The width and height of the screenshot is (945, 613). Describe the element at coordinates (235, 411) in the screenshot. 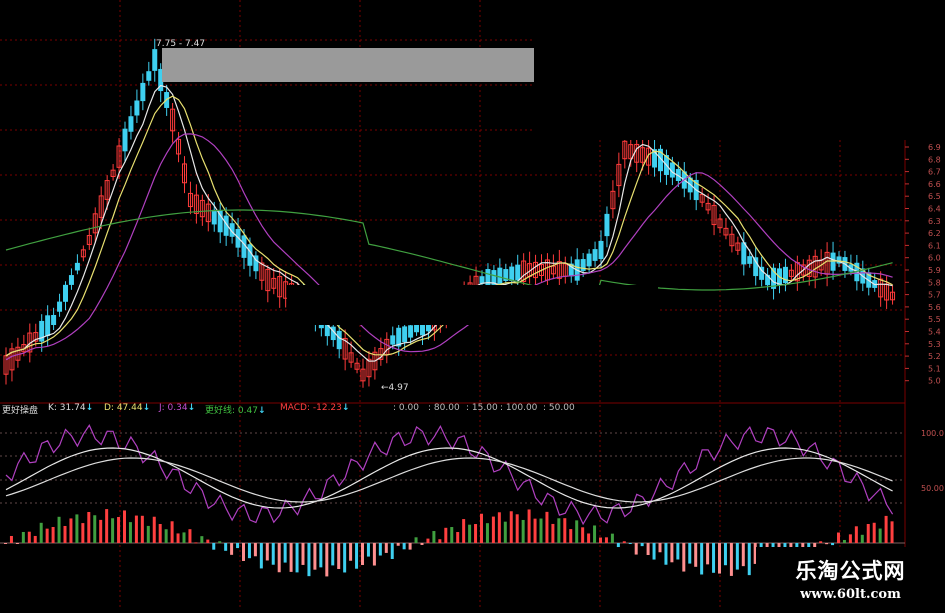

I see `better-line-value: 更好线: 0.47↓` at that location.